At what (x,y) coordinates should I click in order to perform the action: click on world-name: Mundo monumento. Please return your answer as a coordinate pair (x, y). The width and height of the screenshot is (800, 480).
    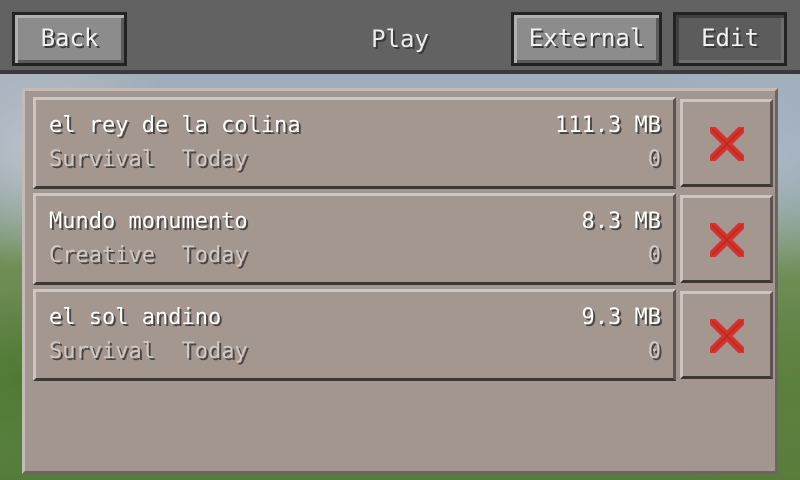
    Looking at the image, I should click on (148, 221).